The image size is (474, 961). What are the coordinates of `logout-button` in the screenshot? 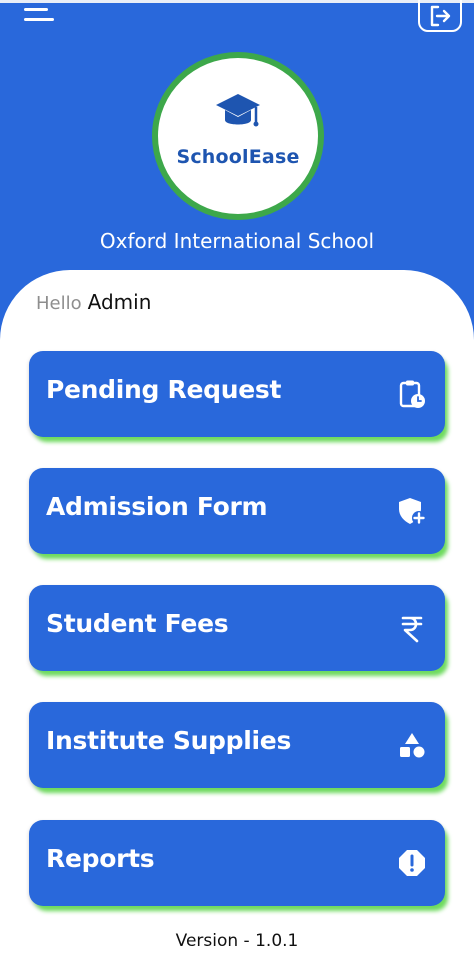 It's located at (440, 16).